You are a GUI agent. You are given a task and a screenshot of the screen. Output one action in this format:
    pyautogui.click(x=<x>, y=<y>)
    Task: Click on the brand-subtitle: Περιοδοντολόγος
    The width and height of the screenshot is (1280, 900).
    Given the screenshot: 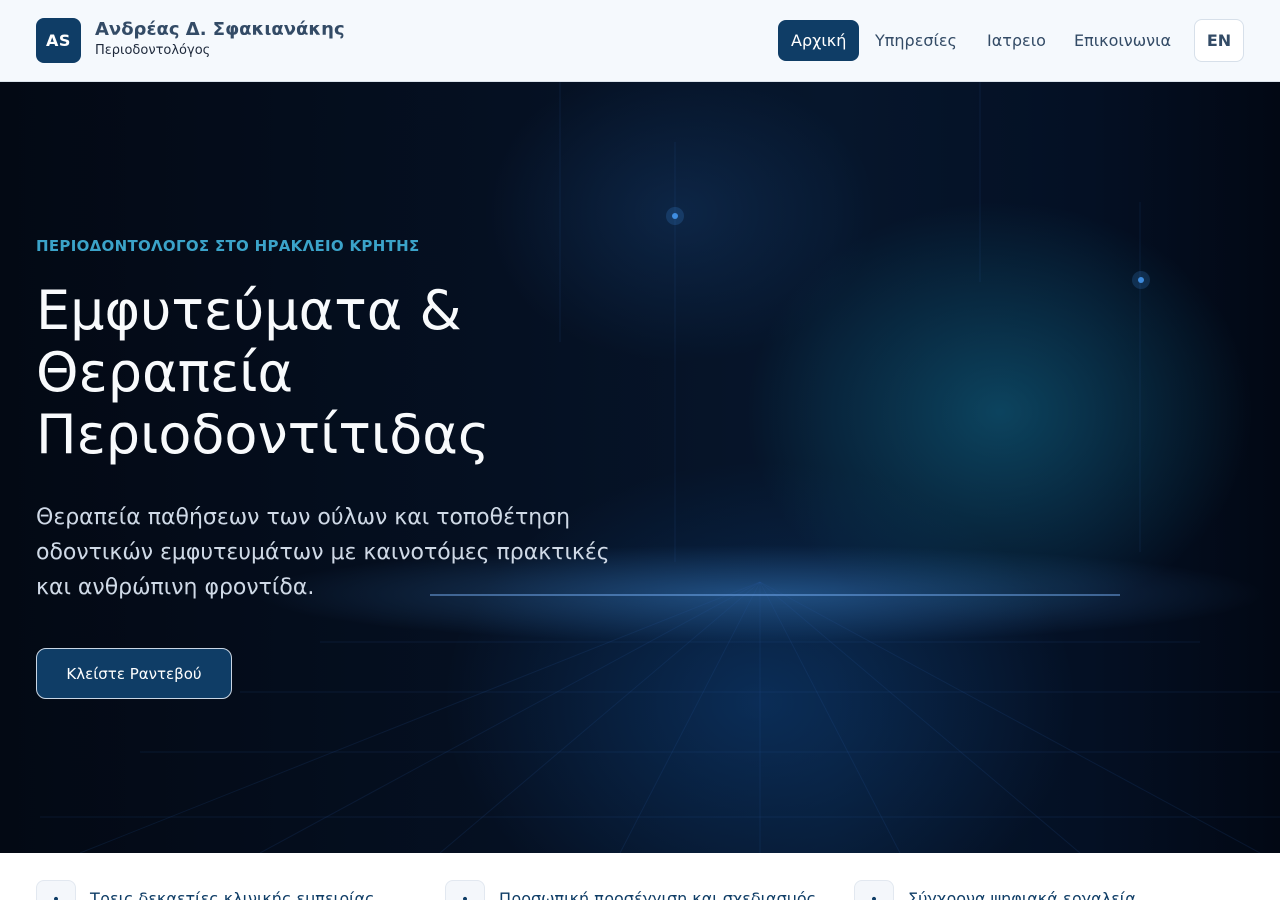 What is the action you would take?
    pyautogui.click(x=153, y=50)
    